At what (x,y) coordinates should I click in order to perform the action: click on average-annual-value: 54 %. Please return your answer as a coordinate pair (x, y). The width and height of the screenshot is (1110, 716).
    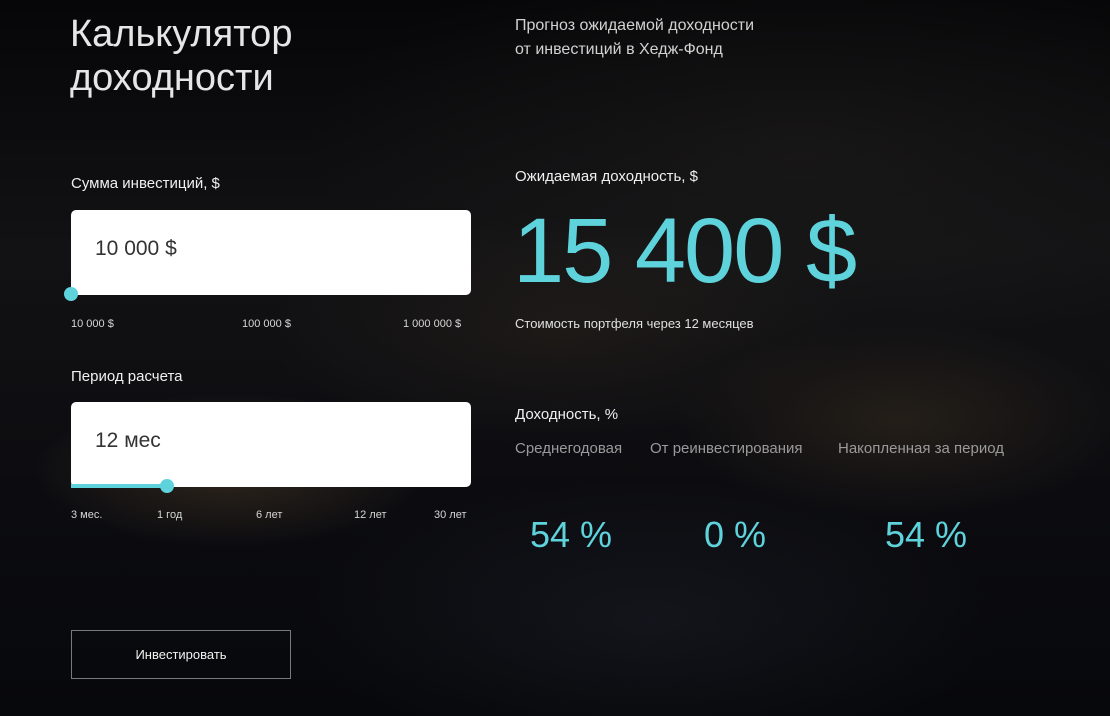
    Looking at the image, I should click on (571, 534).